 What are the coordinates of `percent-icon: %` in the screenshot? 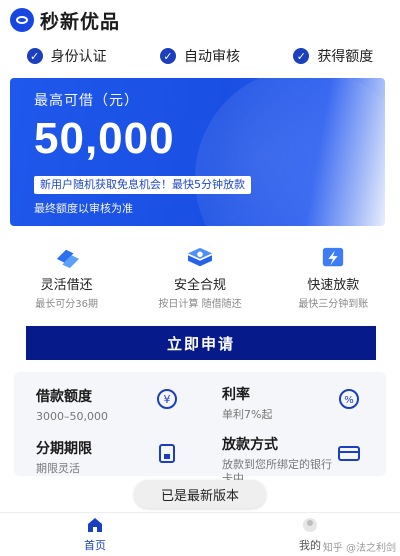 It's located at (349, 399).